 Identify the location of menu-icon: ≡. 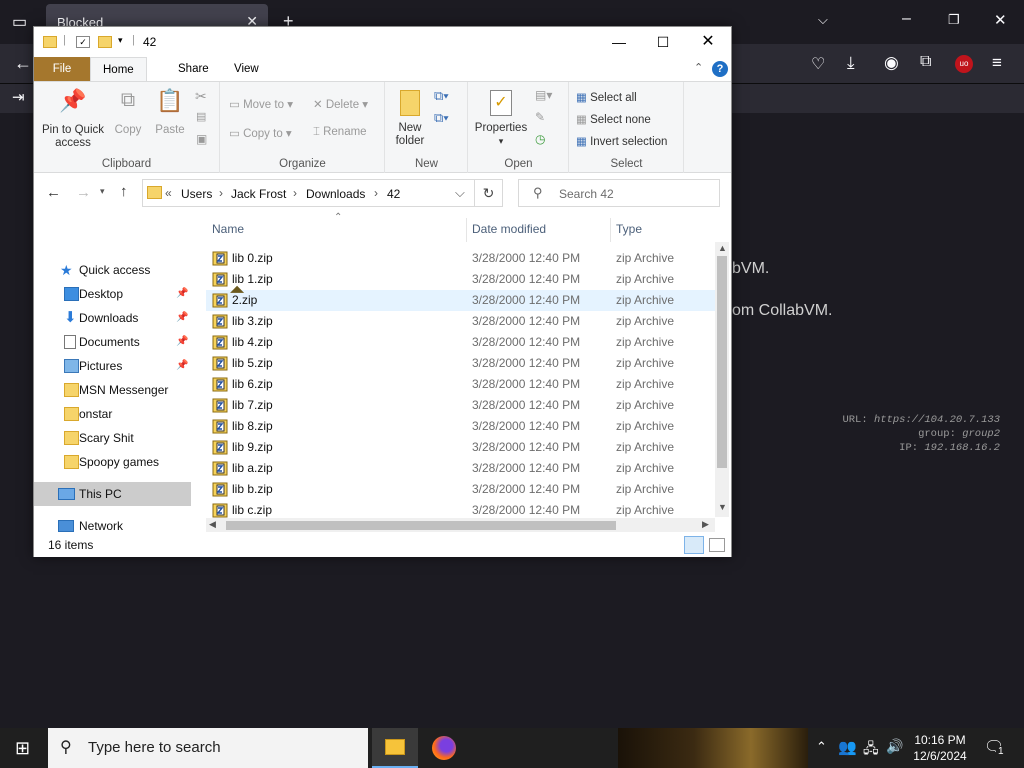
(997, 63).